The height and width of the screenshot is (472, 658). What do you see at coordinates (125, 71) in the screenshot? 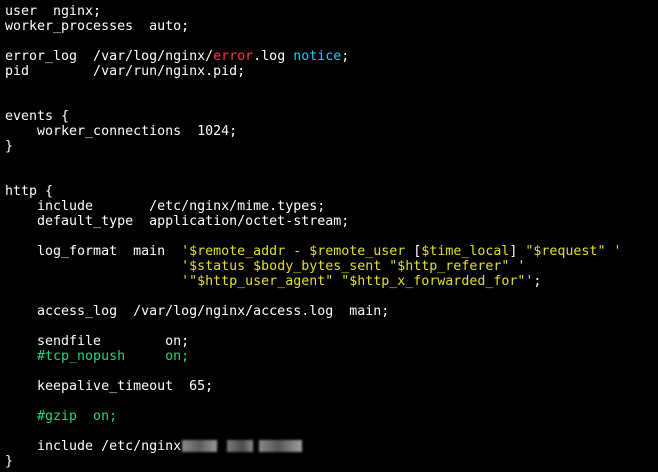
I see `code-token: pid /var/run/nginx.pid;` at bounding box center [125, 71].